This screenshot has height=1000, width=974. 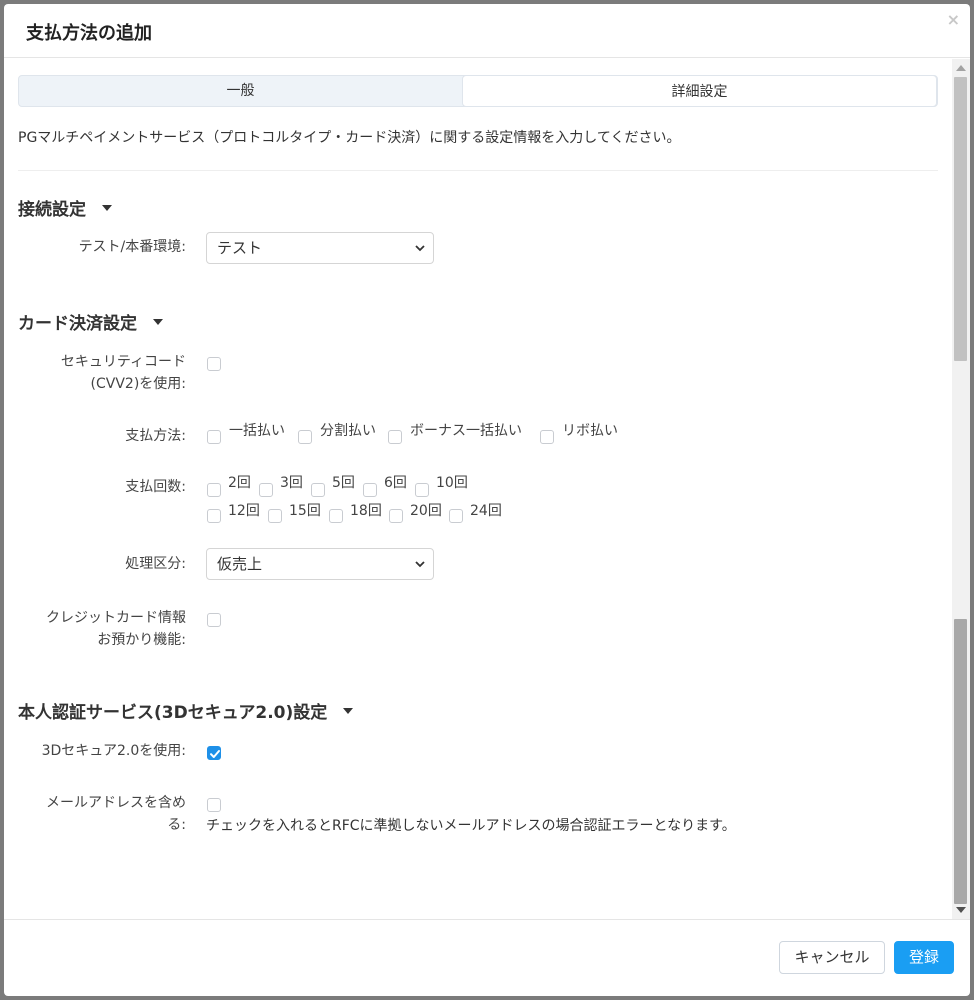 What do you see at coordinates (240, 91) in the screenshot?
I see `tab-general: 一般` at bounding box center [240, 91].